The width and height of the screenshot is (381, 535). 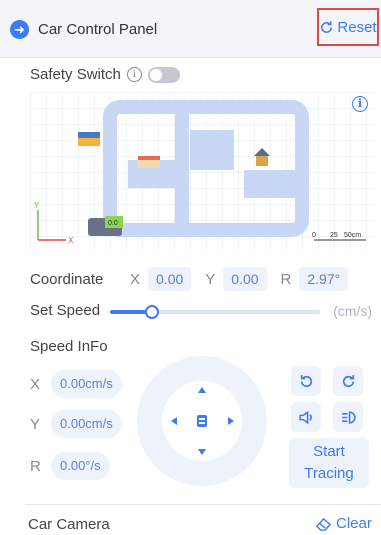 I want to click on panel-title: Car Control Panel, so click(x=98, y=29).